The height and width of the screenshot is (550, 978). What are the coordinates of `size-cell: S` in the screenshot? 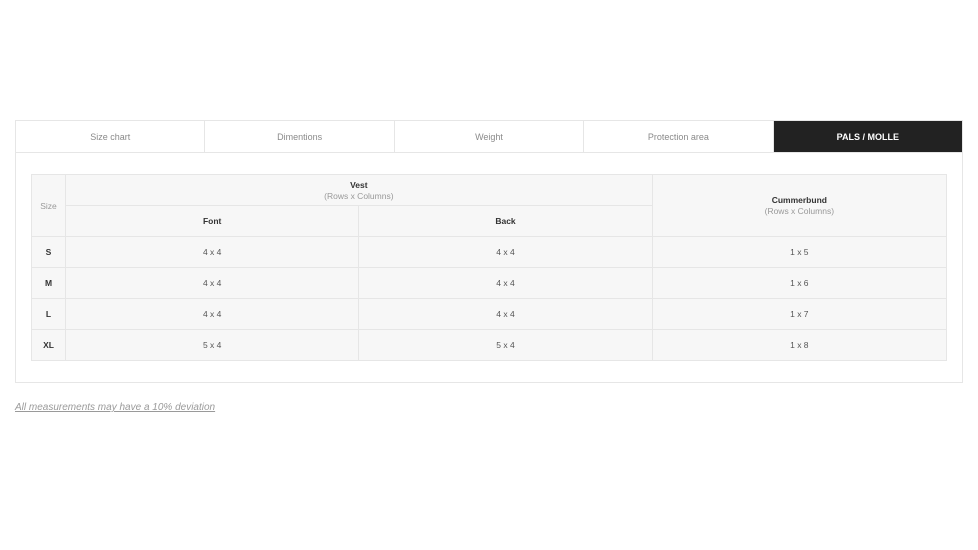 It's located at (48, 252).